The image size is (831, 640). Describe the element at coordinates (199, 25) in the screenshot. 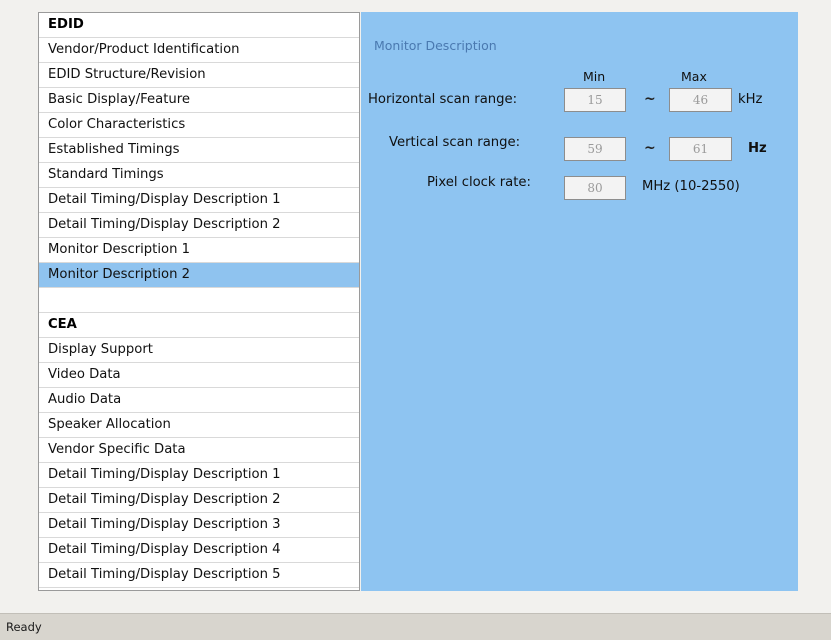

I see `nav-header-edid: EDID` at that location.